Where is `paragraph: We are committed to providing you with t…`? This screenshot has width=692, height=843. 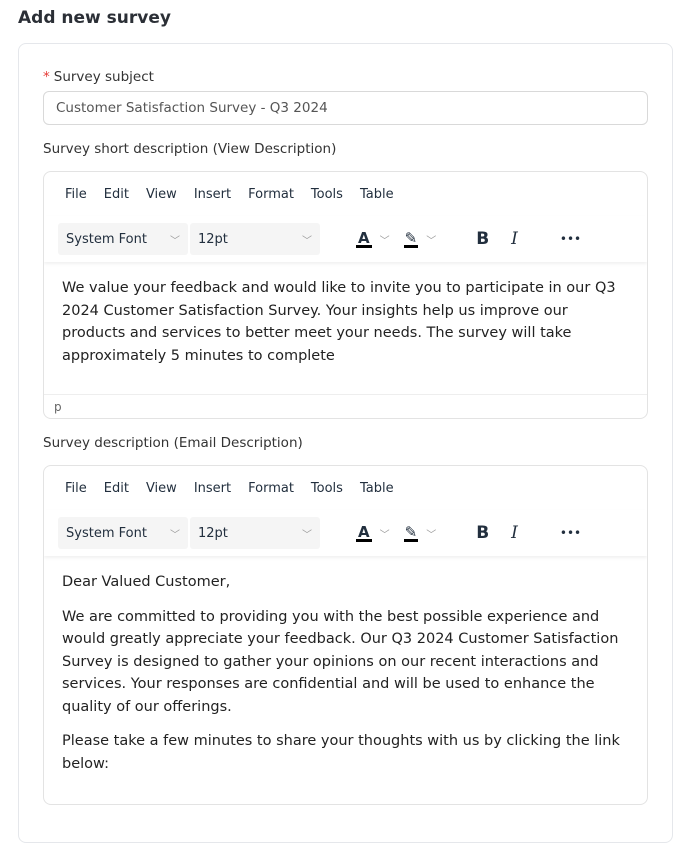 paragraph: We are committed to providing you with t… is located at coordinates (340, 661).